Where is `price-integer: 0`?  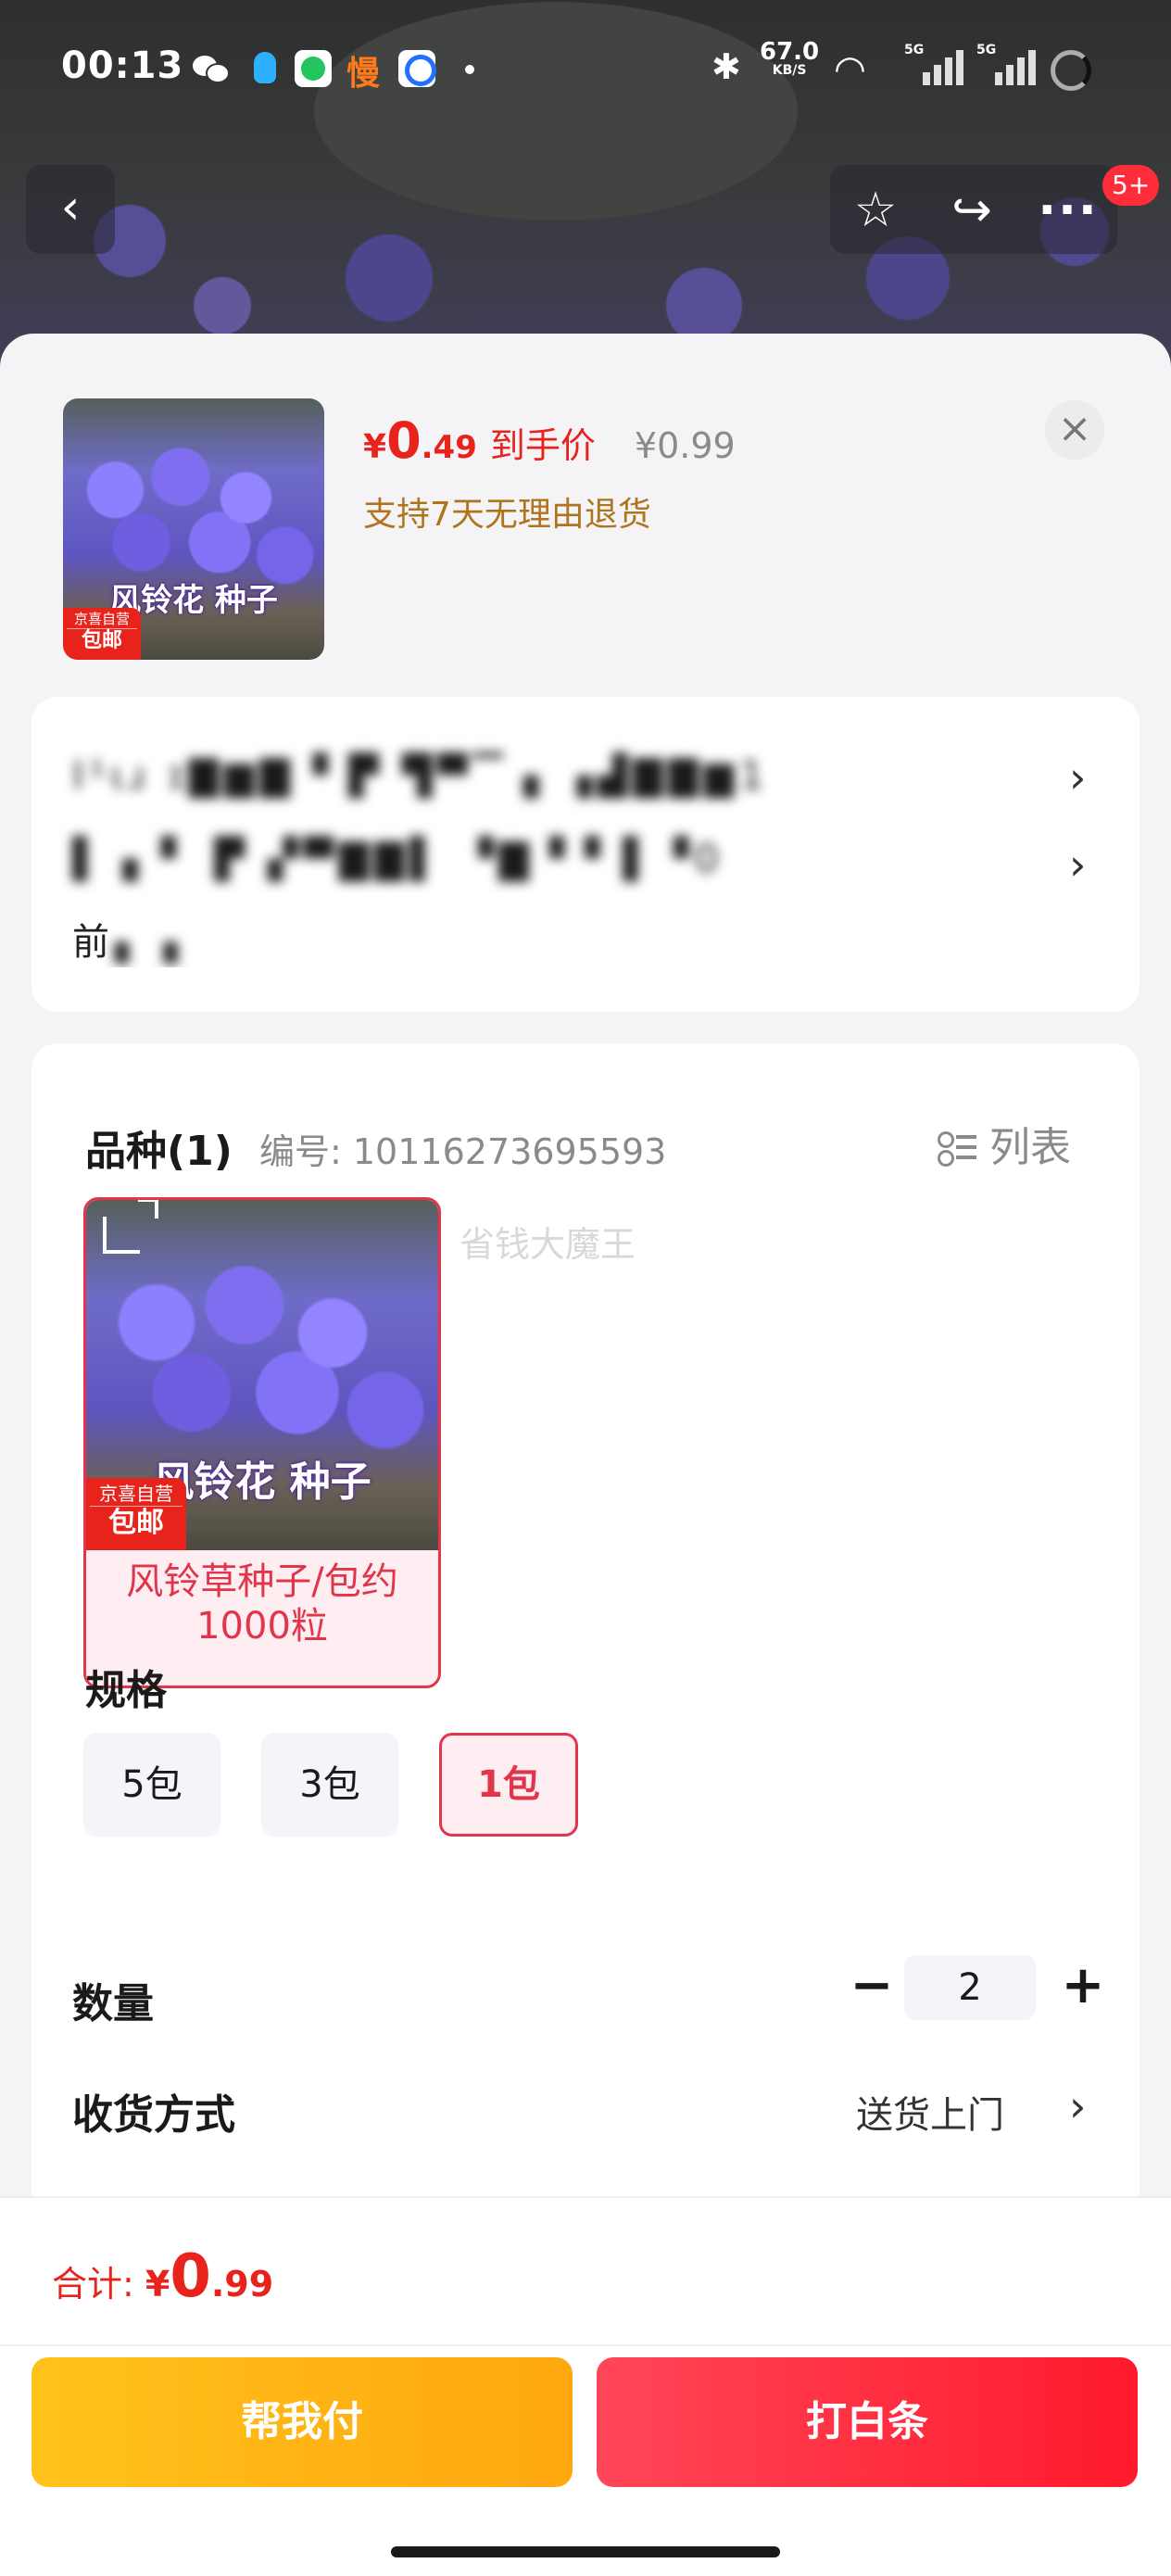
price-integer: 0 is located at coordinates (404, 441).